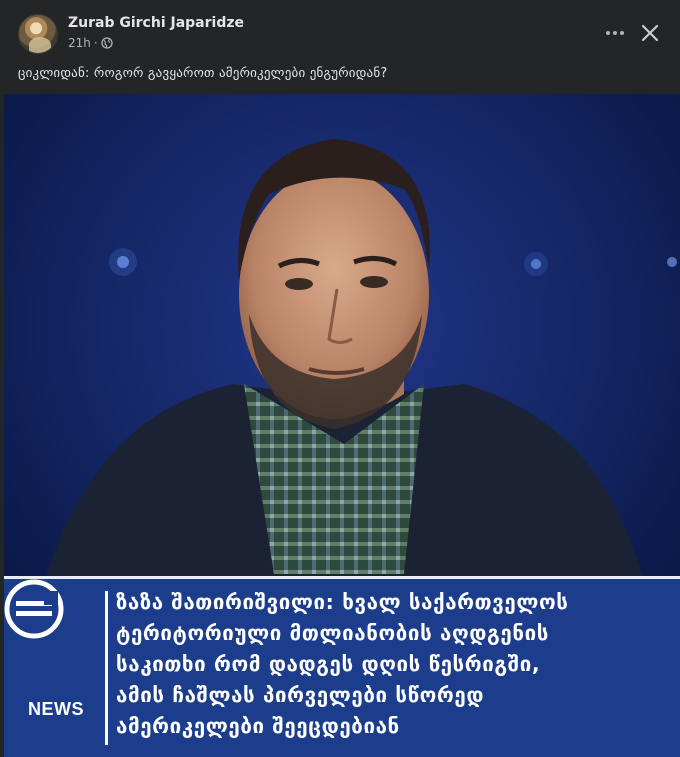  What do you see at coordinates (258, 726) in the screenshot?
I see `headline-line: ამერიკელები შეეცდებიან` at bounding box center [258, 726].